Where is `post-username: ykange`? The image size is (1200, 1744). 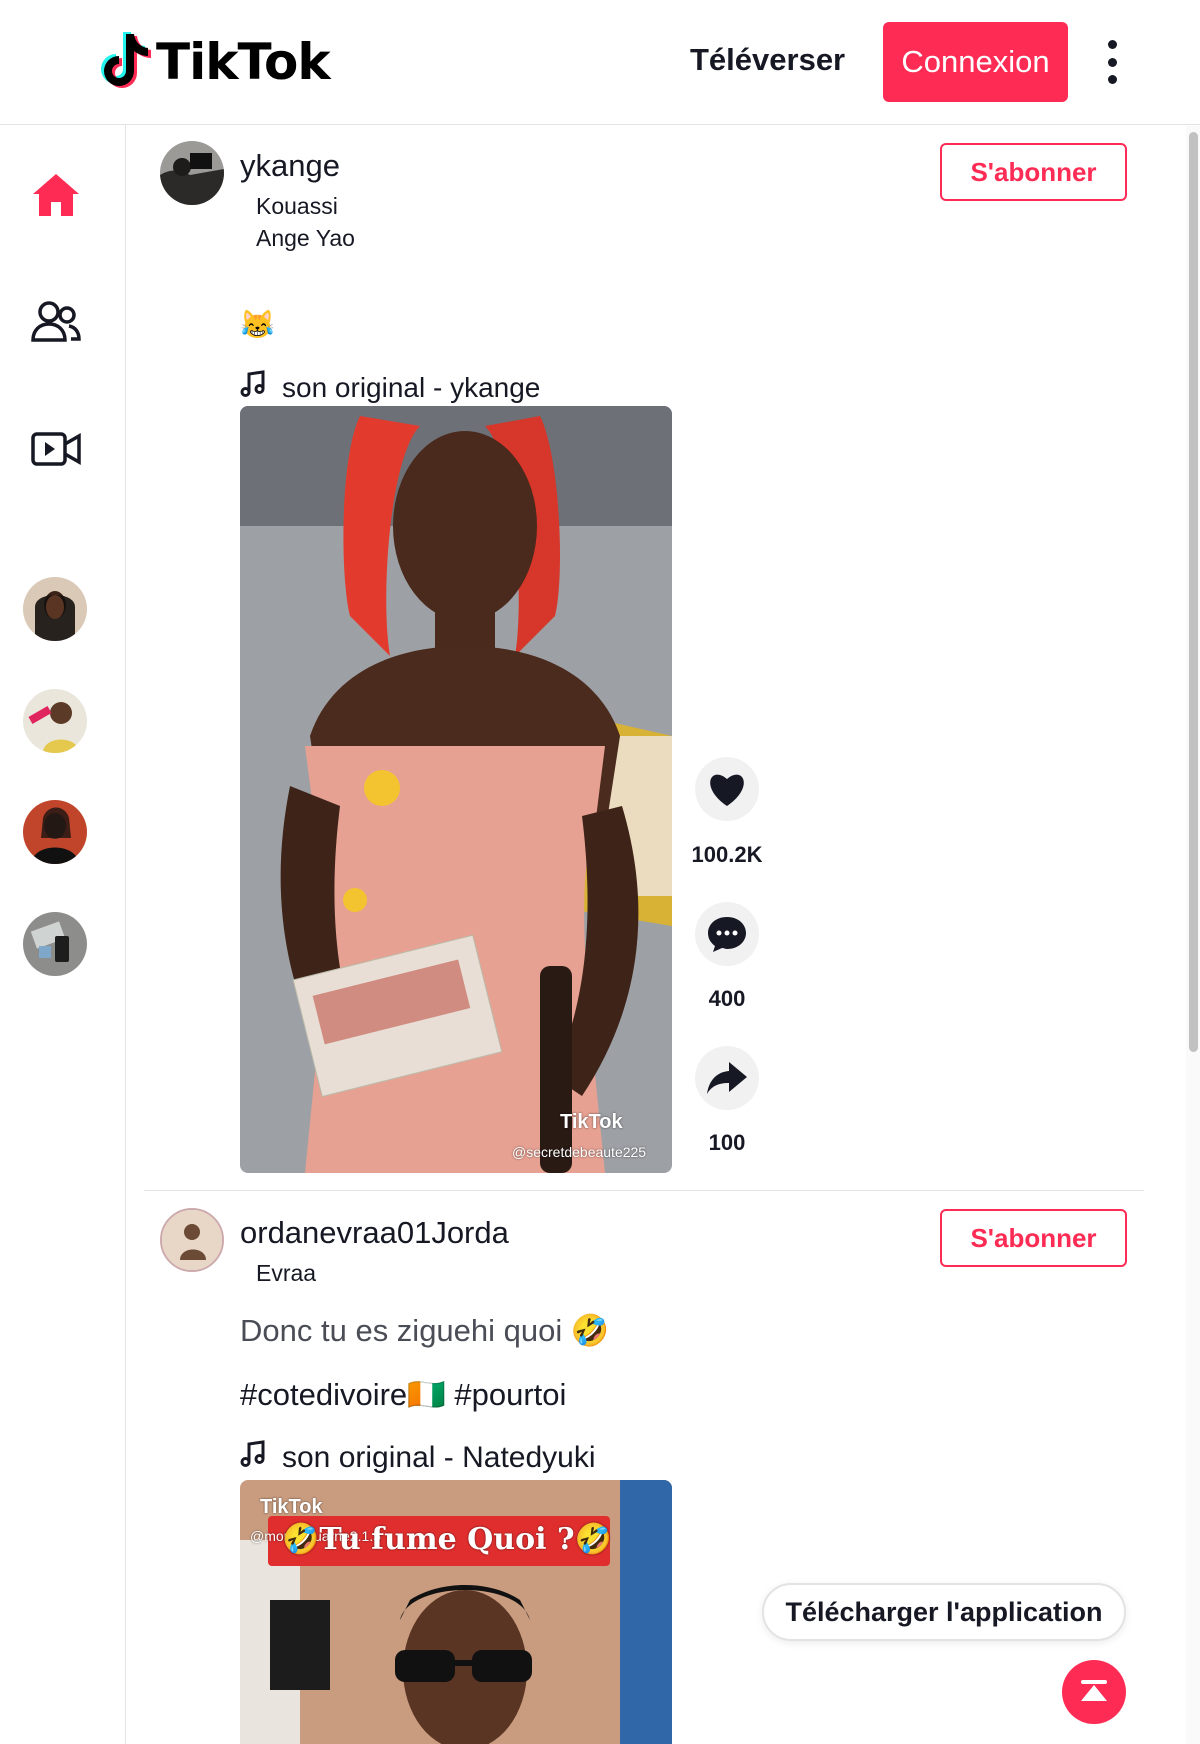 post-username: ykange is located at coordinates (290, 166).